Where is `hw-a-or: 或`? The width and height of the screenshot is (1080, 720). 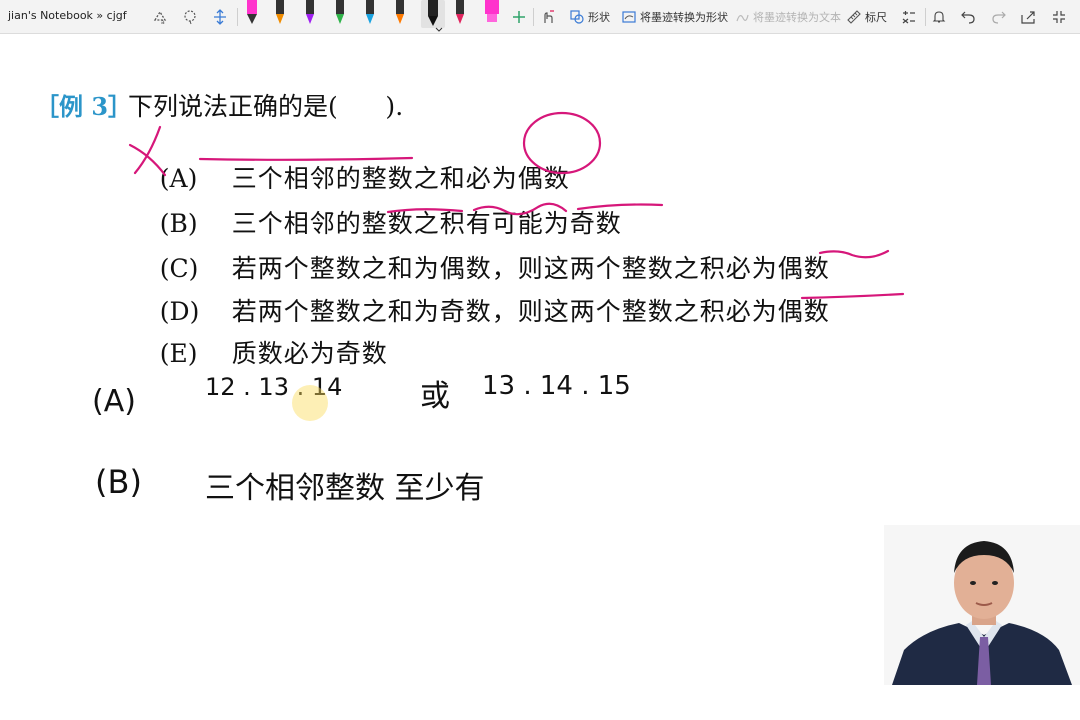 hw-a-or: 或 is located at coordinates (435, 396).